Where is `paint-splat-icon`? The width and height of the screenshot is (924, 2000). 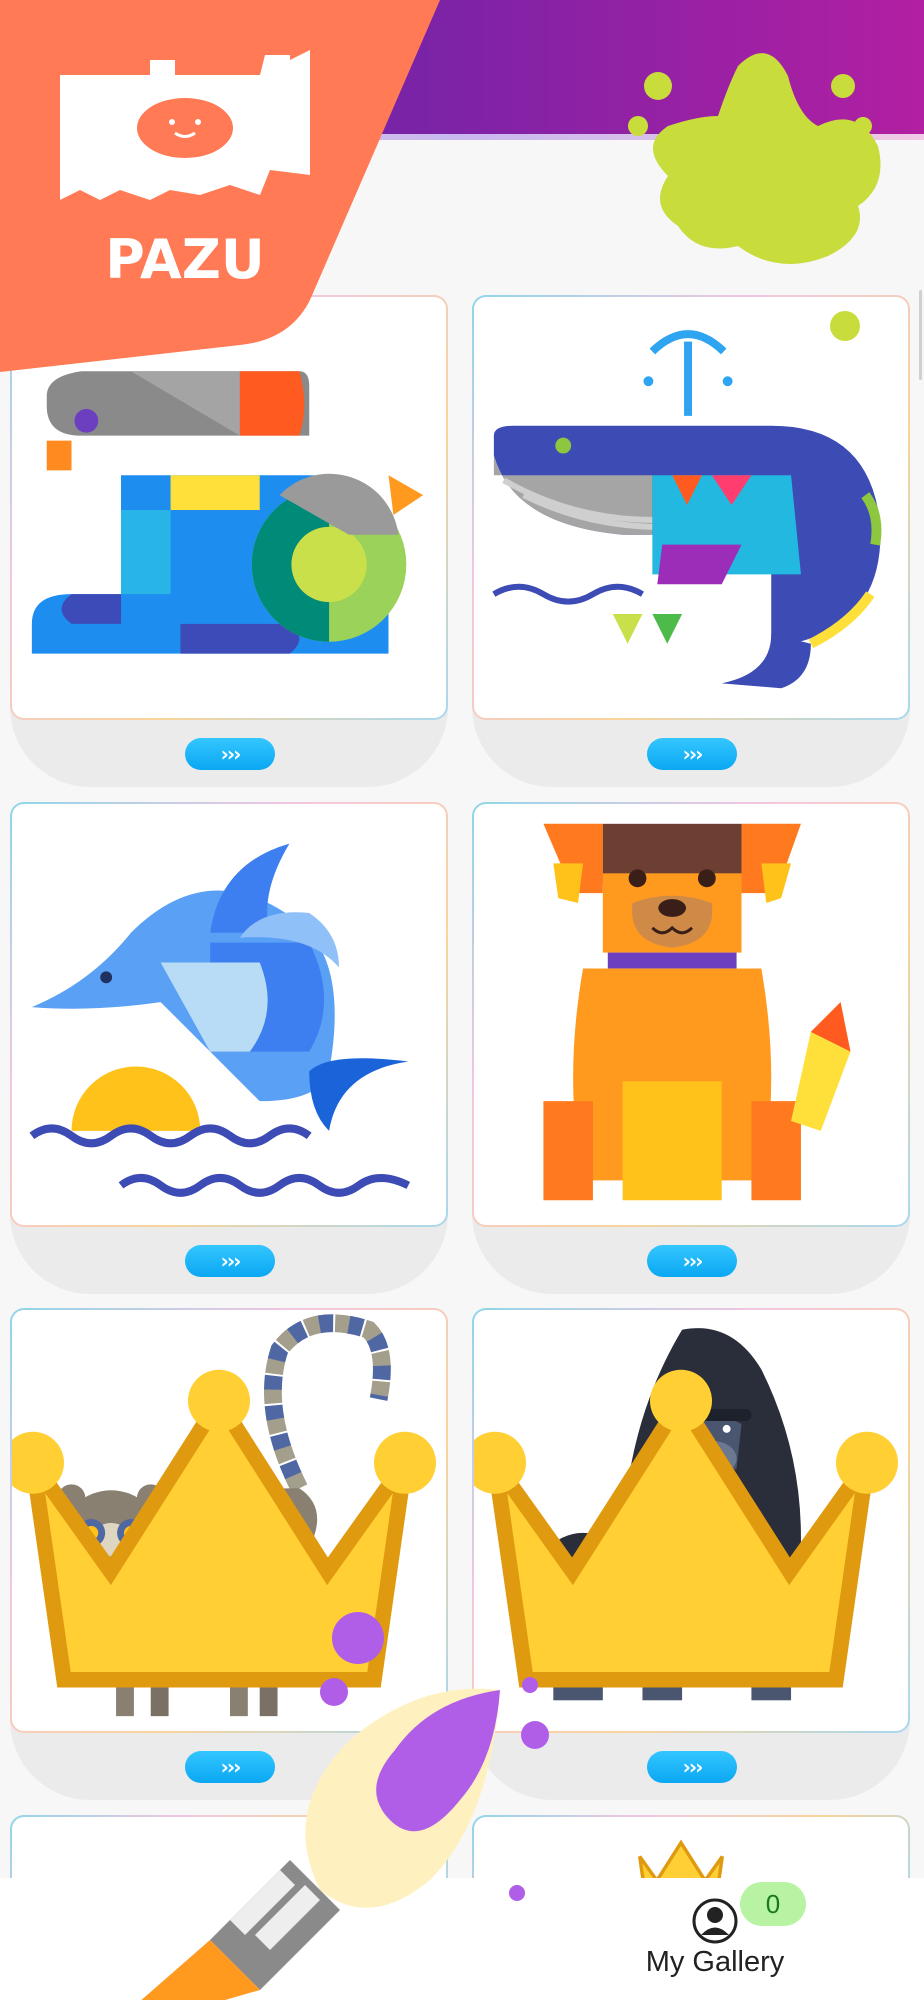
paint-splat-icon is located at coordinates (754, 159).